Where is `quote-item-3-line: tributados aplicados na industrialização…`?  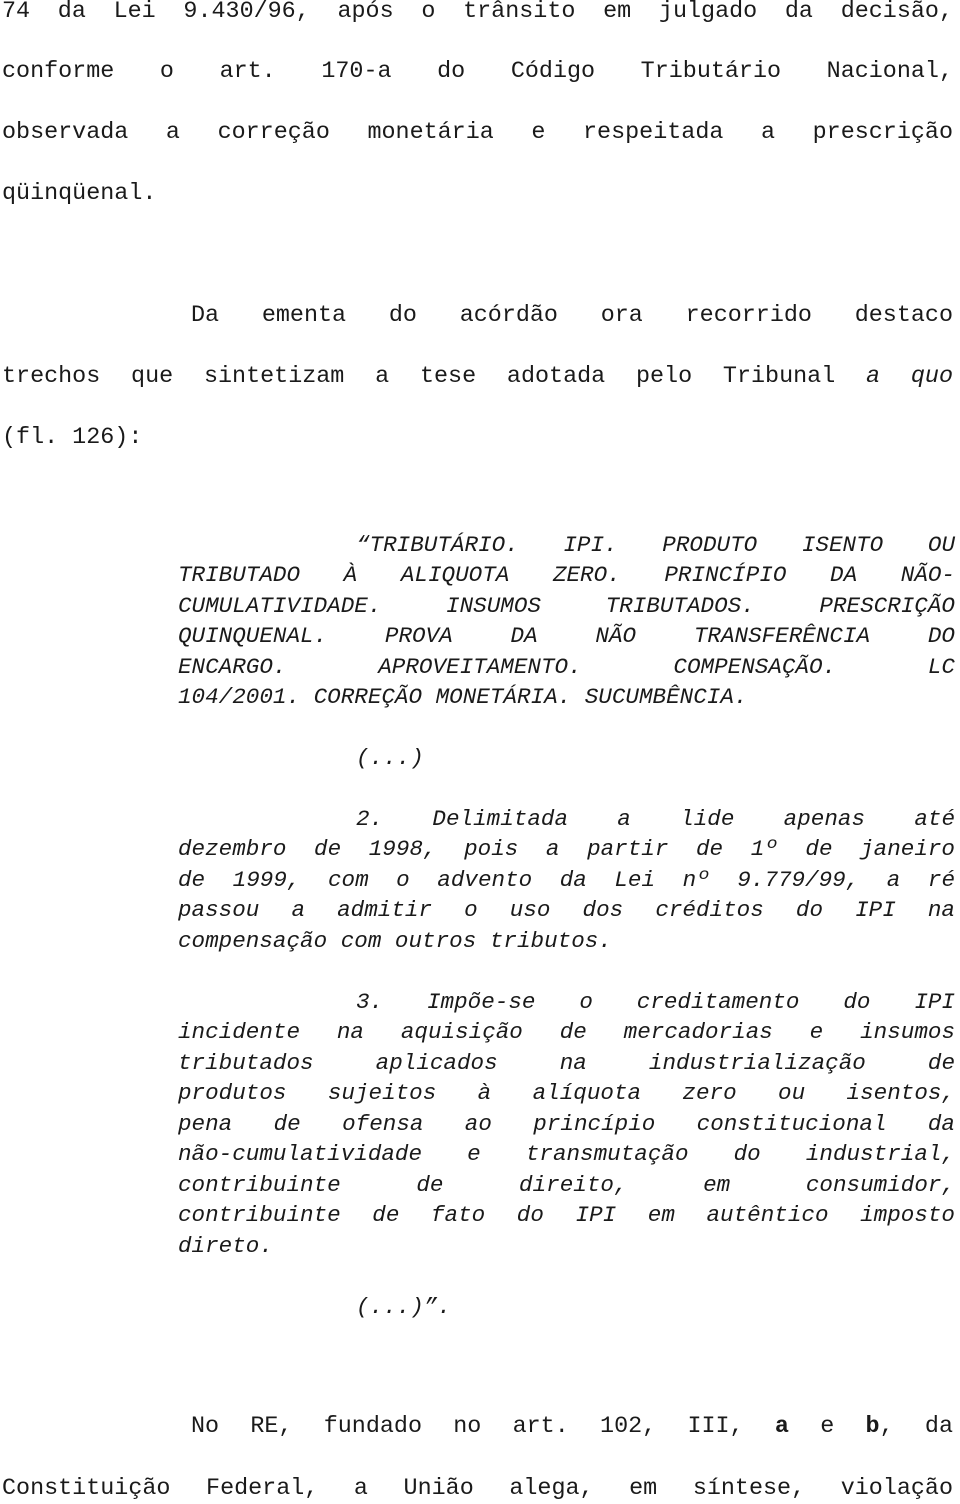 quote-item-3-line: tributados aplicados na industrialização… is located at coordinates (566, 1063).